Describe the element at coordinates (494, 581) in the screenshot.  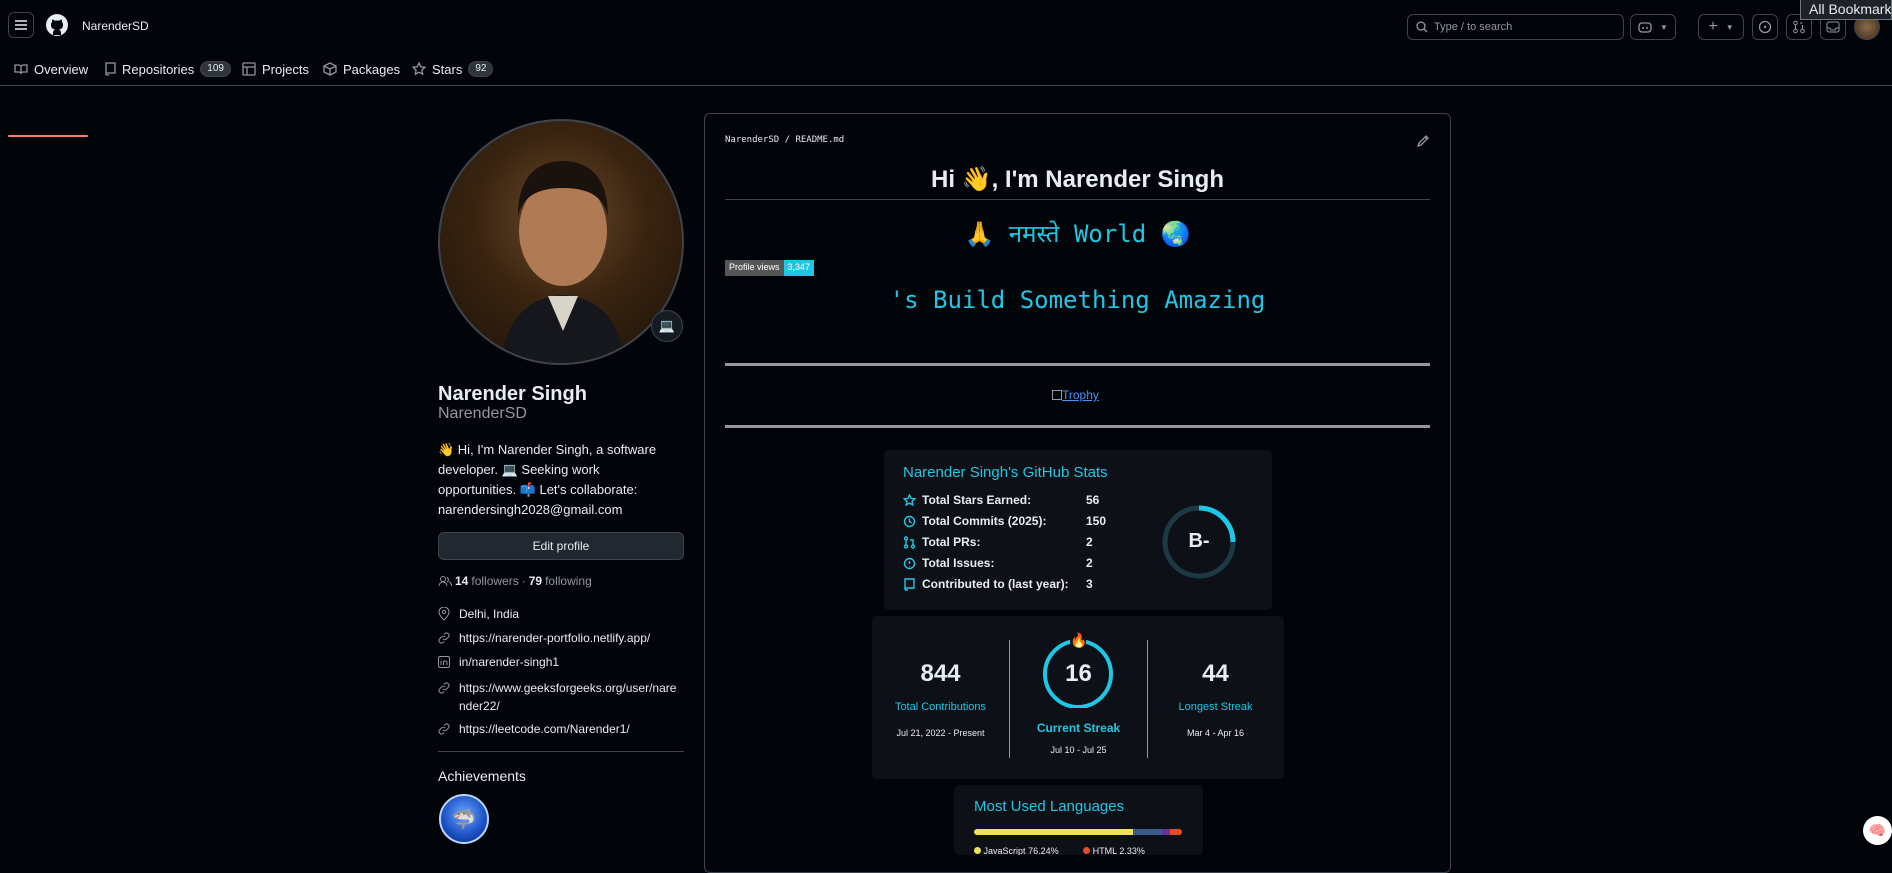
I see `followers-link: followers` at that location.